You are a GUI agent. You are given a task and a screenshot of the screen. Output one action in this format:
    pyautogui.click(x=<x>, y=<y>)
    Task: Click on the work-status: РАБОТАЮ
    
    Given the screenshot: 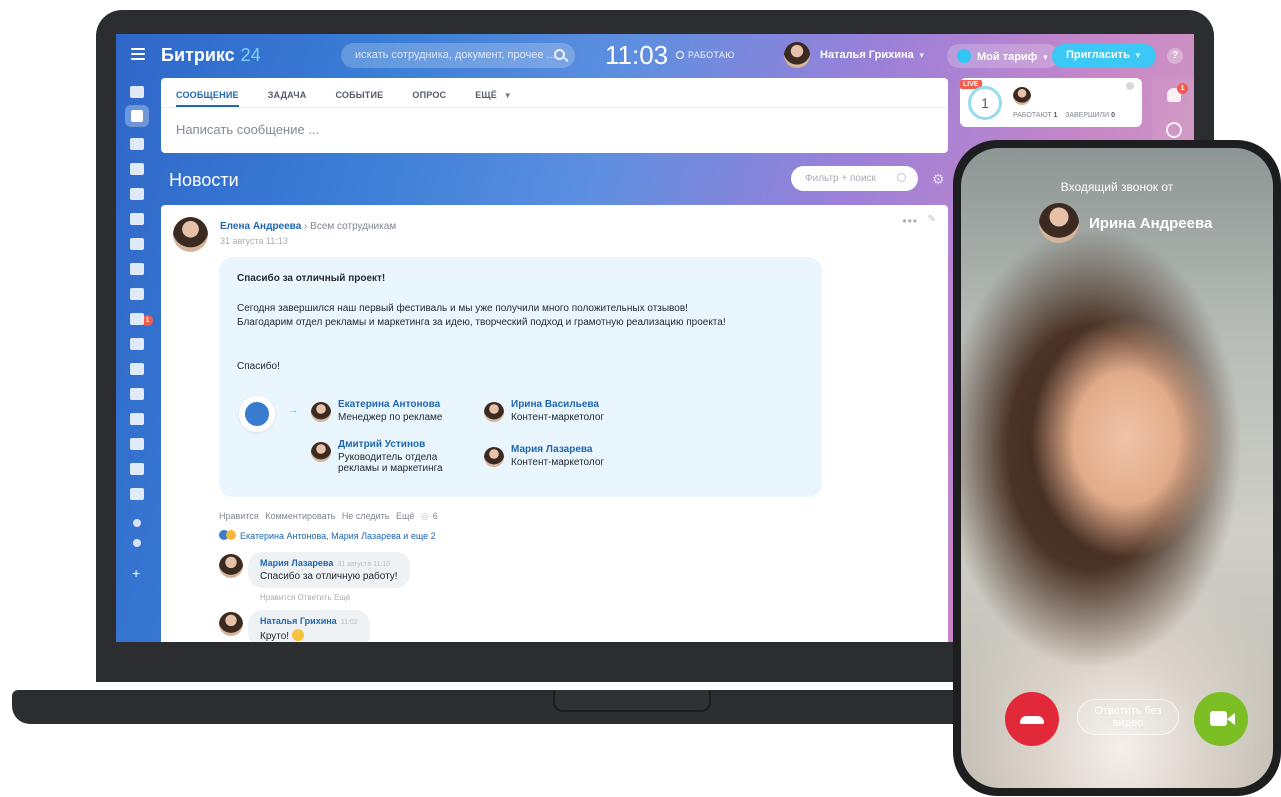 What is the action you would take?
    pyautogui.click(x=705, y=55)
    